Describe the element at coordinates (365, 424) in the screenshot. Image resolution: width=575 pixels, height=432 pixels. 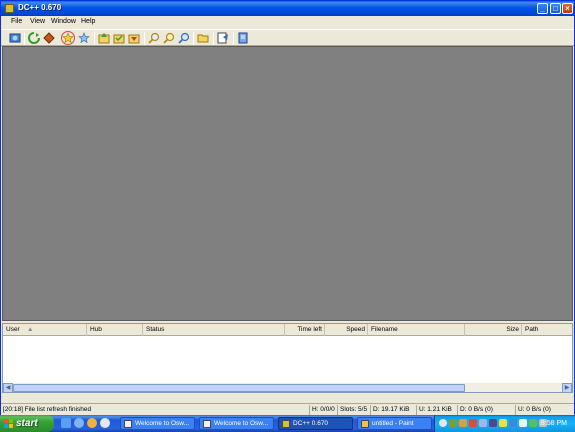
I see `paint-icon` at that location.